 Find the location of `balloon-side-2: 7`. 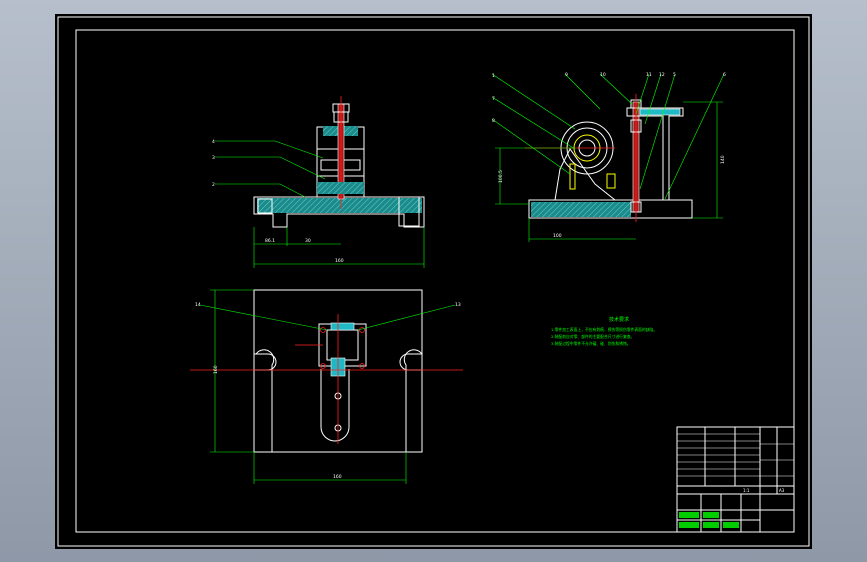

balloon-side-2: 7 is located at coordinates (493, 99).